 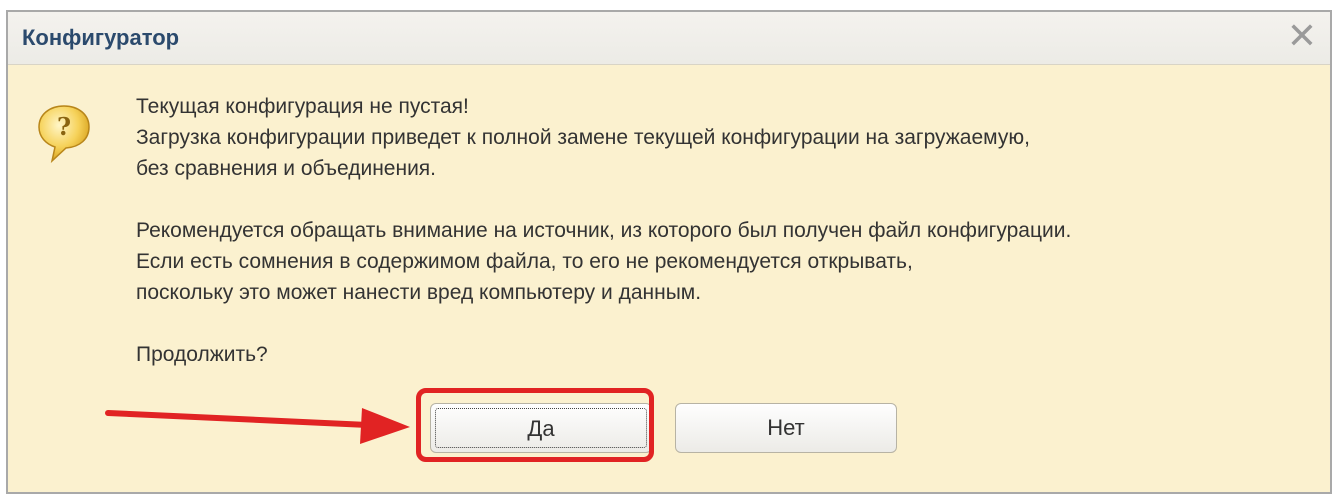 What do you see at coordinates (669, 38) in the screenshot?
I see `title-bar: Конфигуратор ✕` at bounding box center [669, 38].